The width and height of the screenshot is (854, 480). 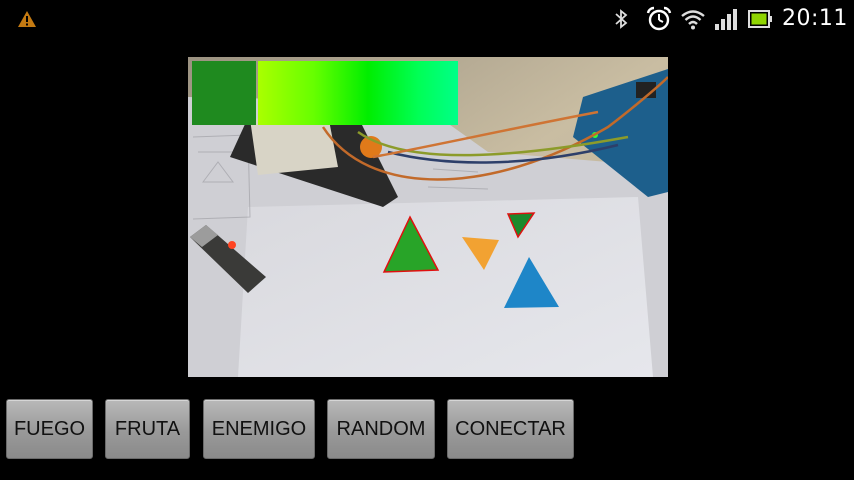 What do you see at coordinates (49, 429) in the screenshot?
I see `fuego-button: FUEGO` at bounding box center [49, 429].